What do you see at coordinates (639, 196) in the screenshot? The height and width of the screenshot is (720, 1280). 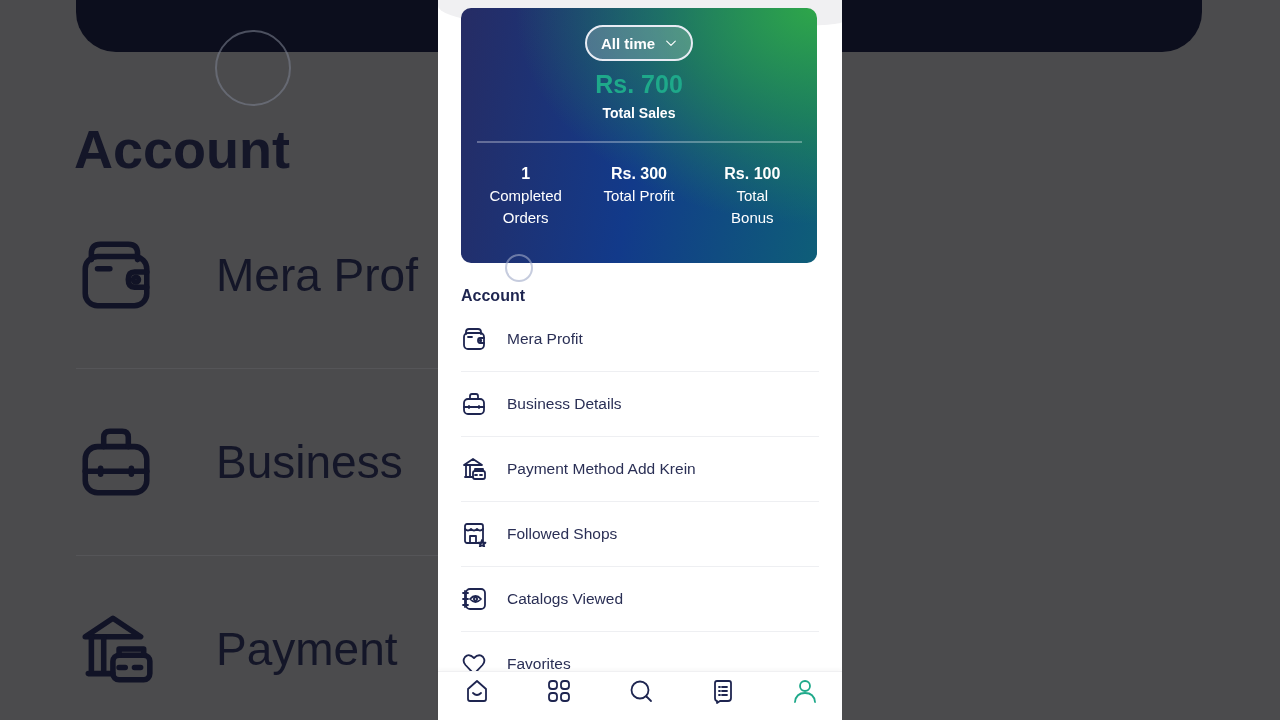 I see `stat-label: Total Profit` at bounding box center [639, 196].